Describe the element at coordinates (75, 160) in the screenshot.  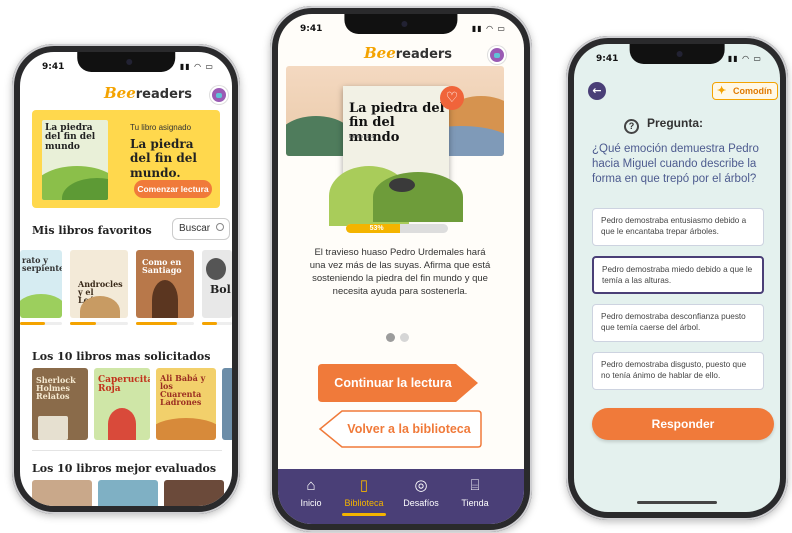
I see `assigned-book-cover: La piedra del fin del mundo` at that location.